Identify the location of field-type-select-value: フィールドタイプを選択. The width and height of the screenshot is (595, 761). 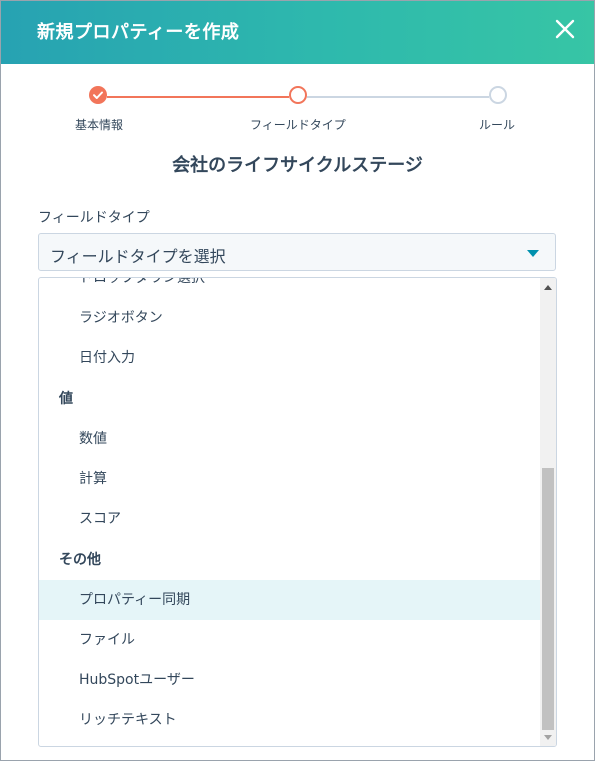
(138, 256).